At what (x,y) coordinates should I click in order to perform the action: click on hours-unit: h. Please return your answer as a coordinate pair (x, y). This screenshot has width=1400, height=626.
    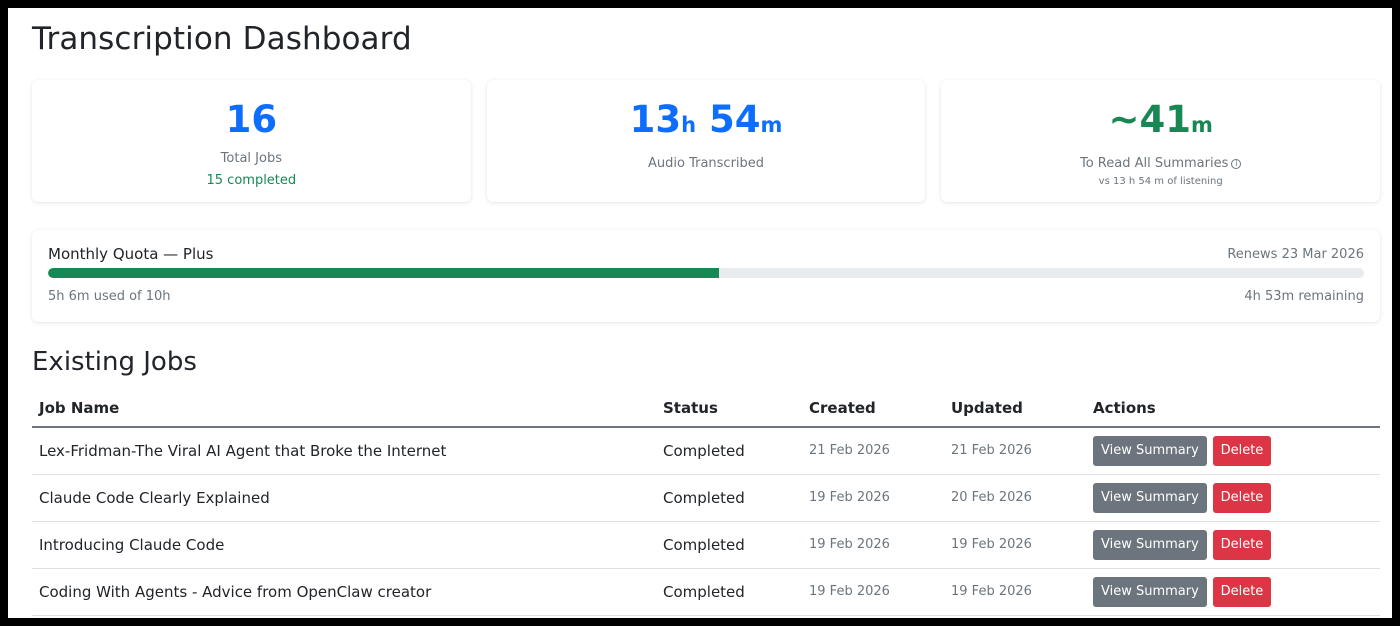
    Looking at the image, I should click on (689, 125).